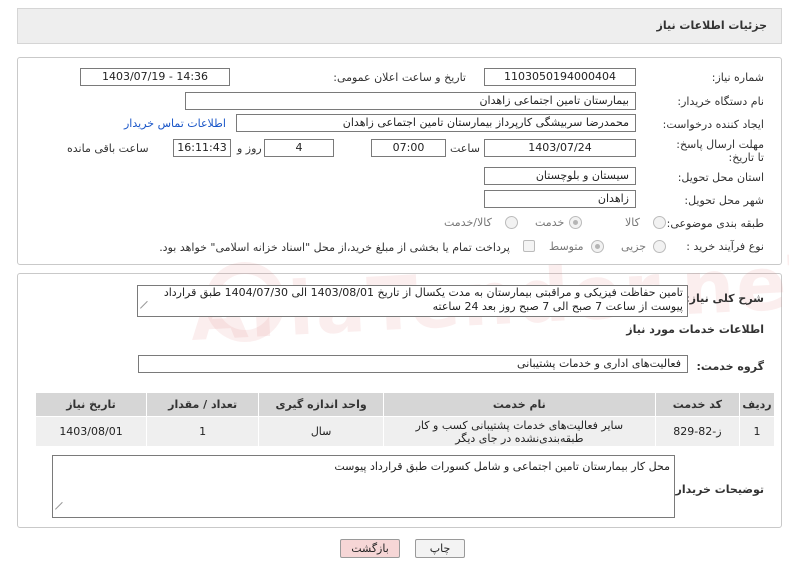 The width and height of the screenshot is (789, 574). Describe the element at coordinates (697, 431) in the screenshot. I see `cell-code: ز-82-829` at that location.